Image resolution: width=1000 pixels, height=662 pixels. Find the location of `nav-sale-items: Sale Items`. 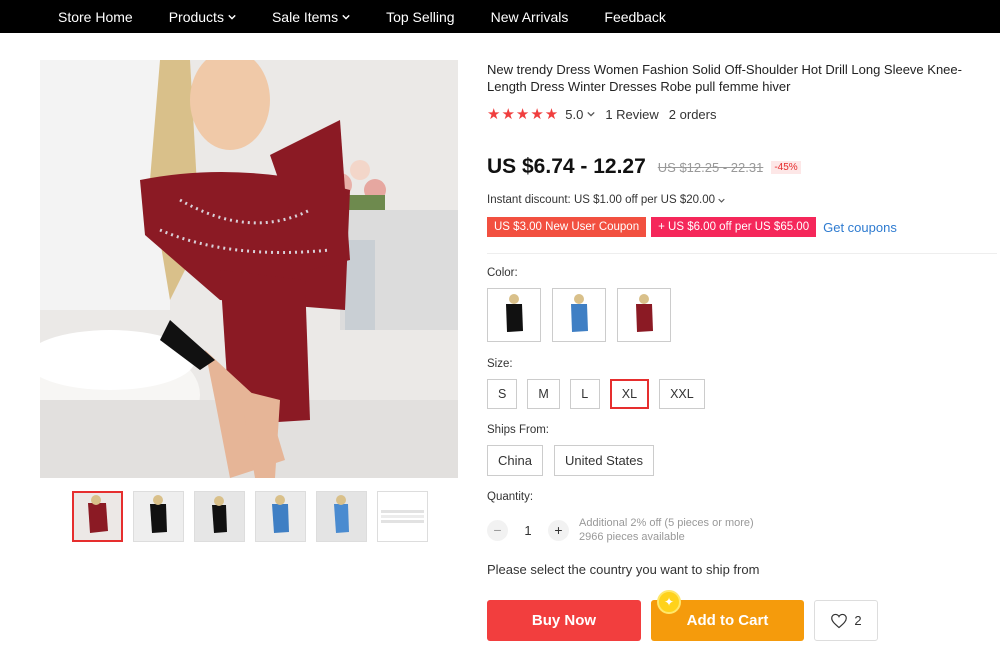

nav-sale-items: Sale Items is located at coordinates (311, 17).